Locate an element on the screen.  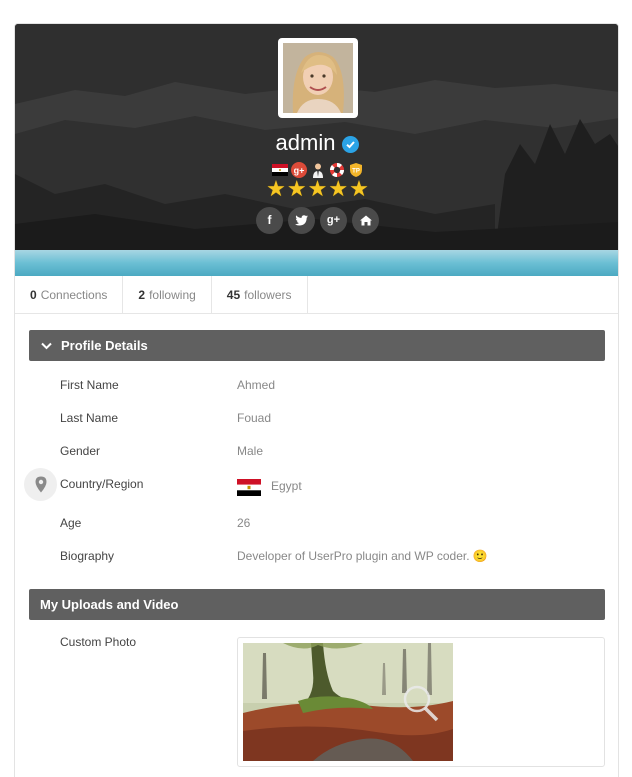
biography-label: Biography is located at coordinates (87, 556).